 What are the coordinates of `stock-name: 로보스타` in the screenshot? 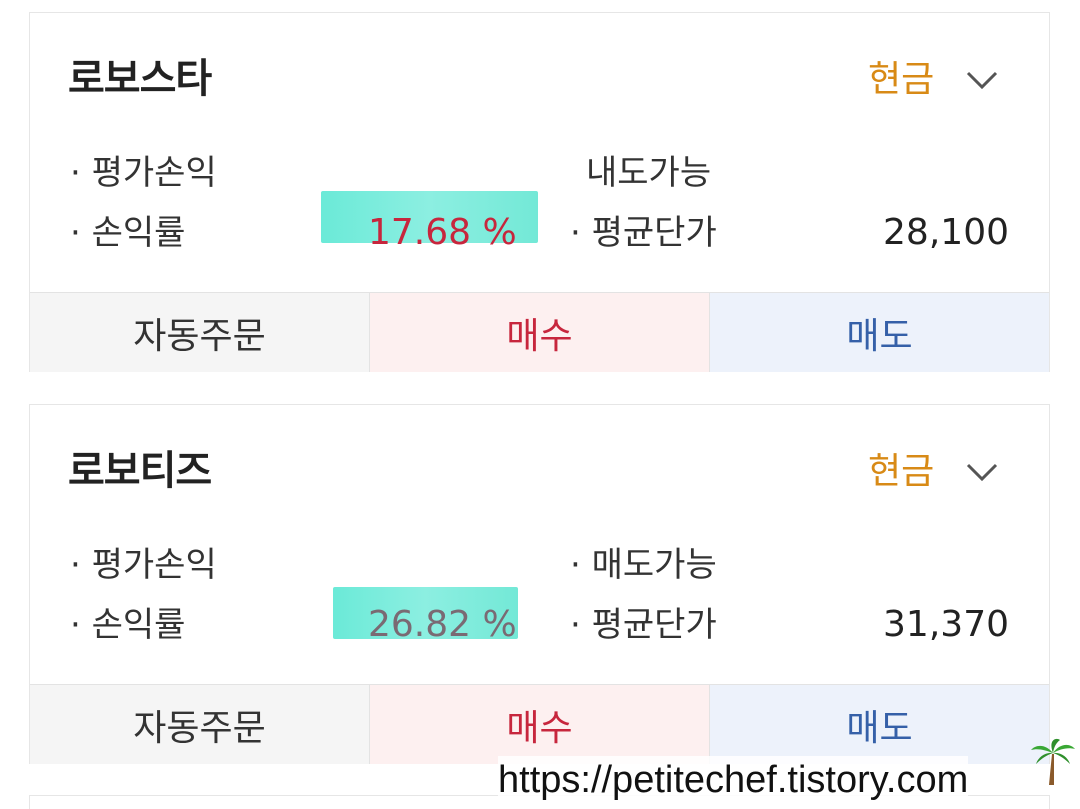 It's located at (140, 79).